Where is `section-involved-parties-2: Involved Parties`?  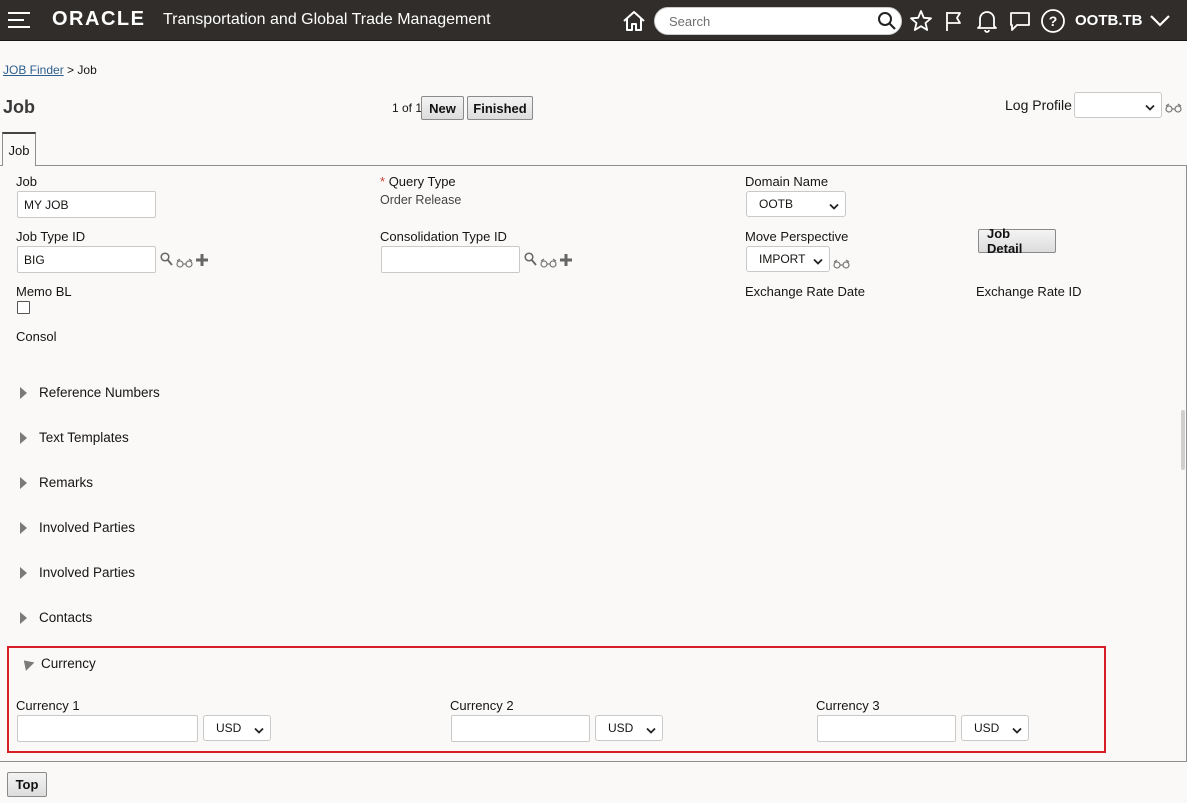
section-involved-parties-2: Involved Parties is located at coordinates (76, 572).